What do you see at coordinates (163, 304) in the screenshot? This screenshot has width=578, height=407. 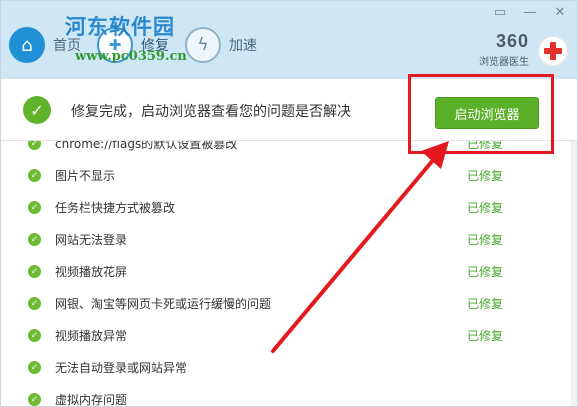 I see `issue-label: 网银、淘宝等网页卡死或运行缓慢的问题` at bounding box center [163, 304].